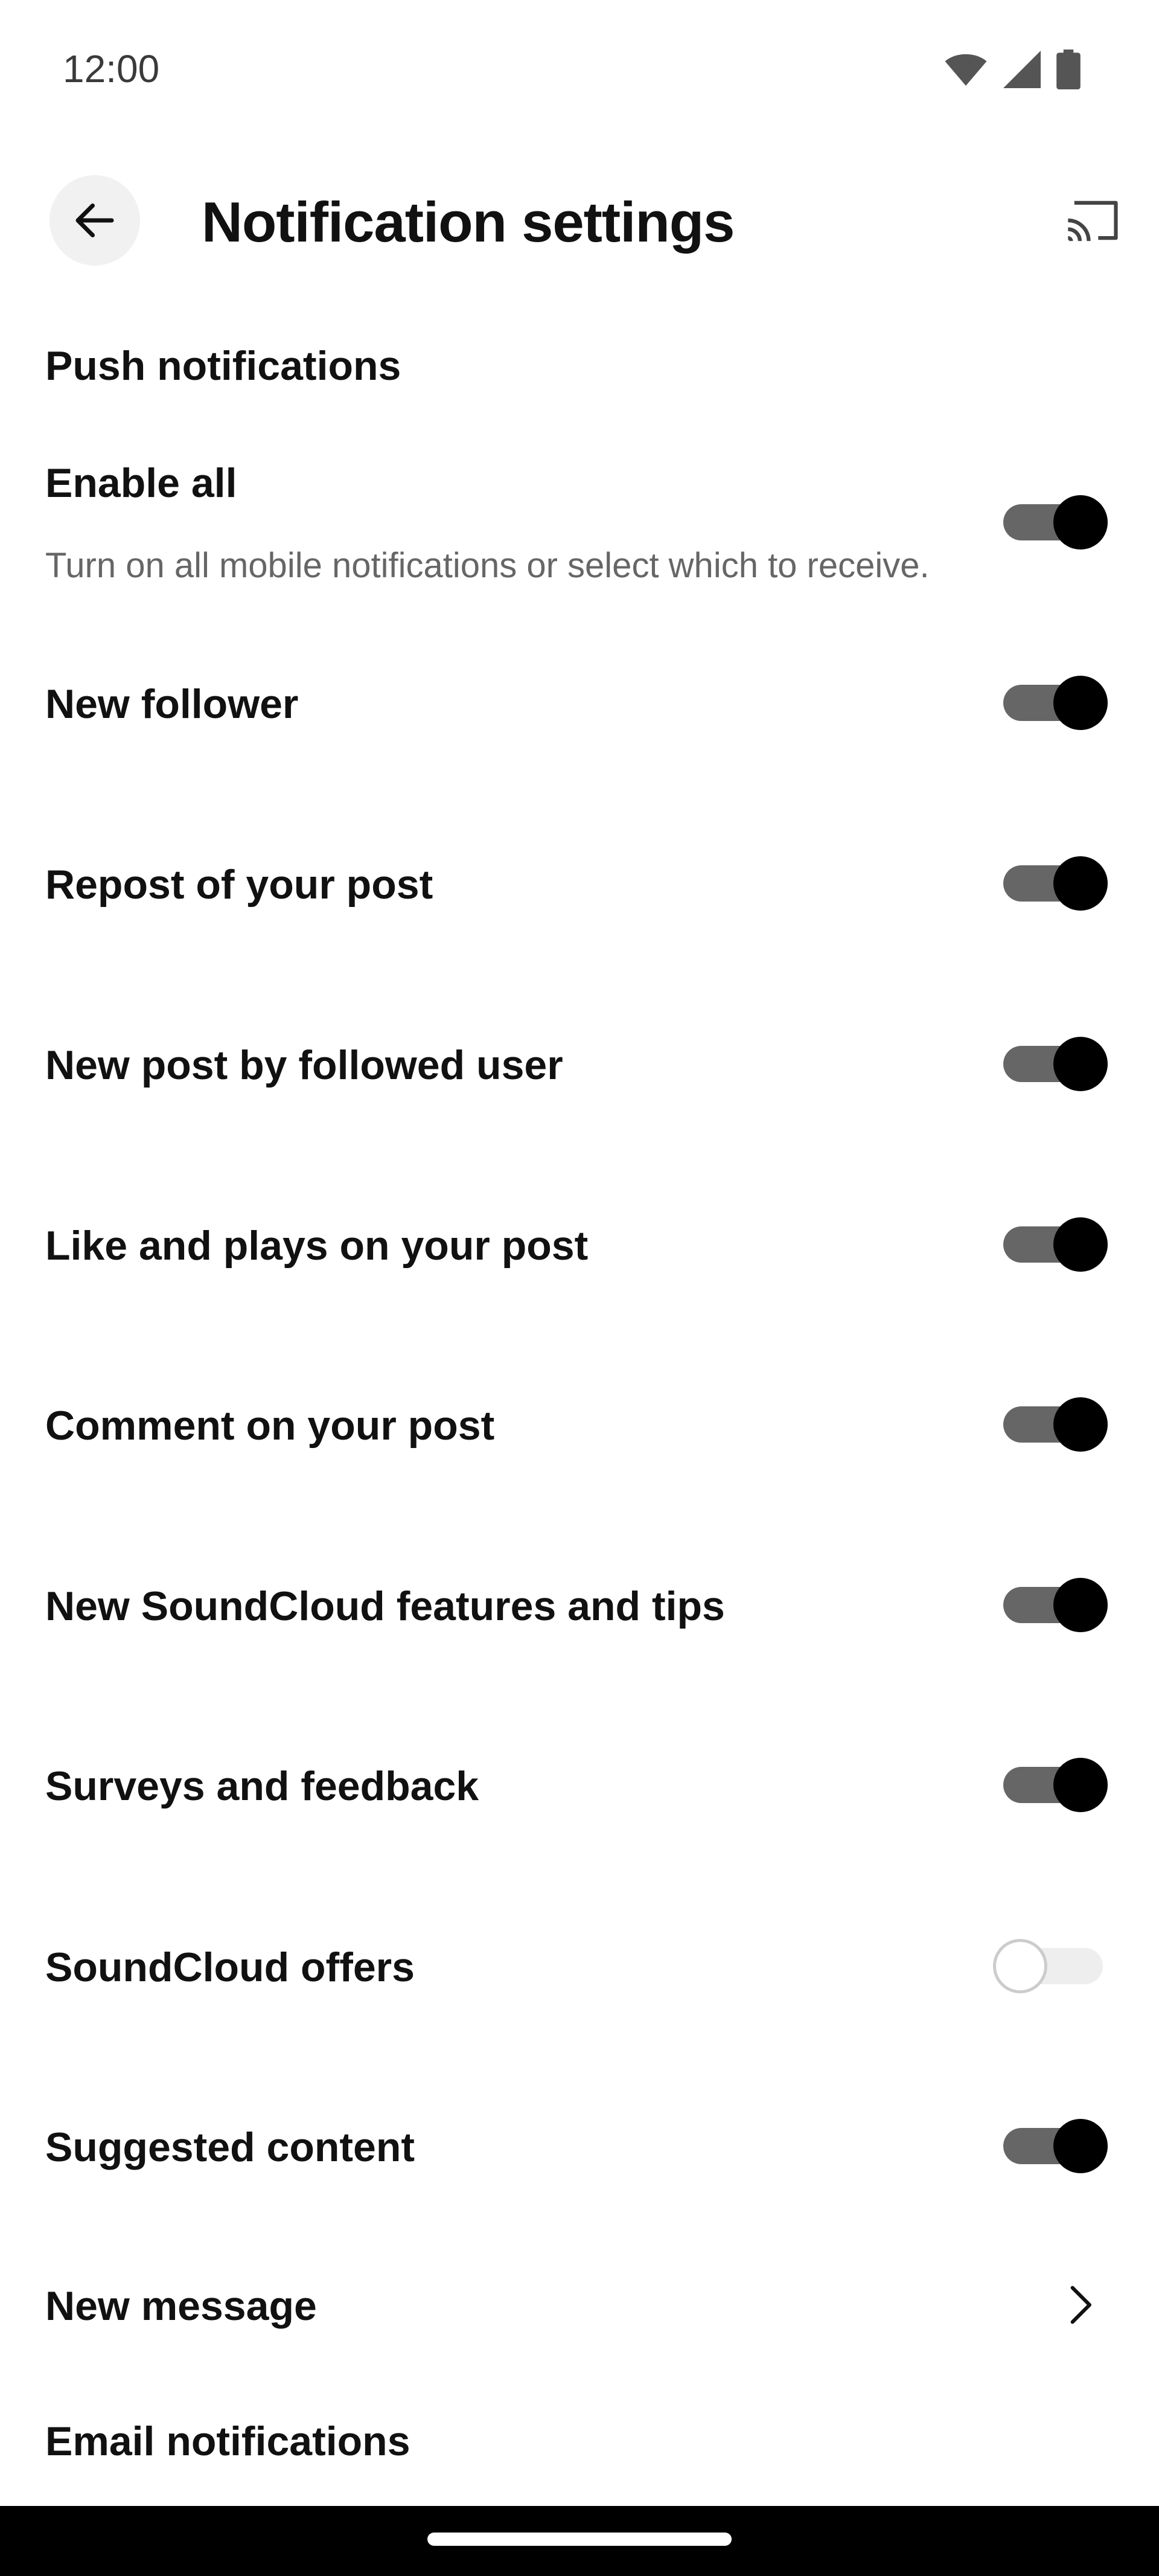 Image resolution: width=1159 pixels, height=2576 pixels. I want to click on page-title: Notification settings, so click(468, 222).